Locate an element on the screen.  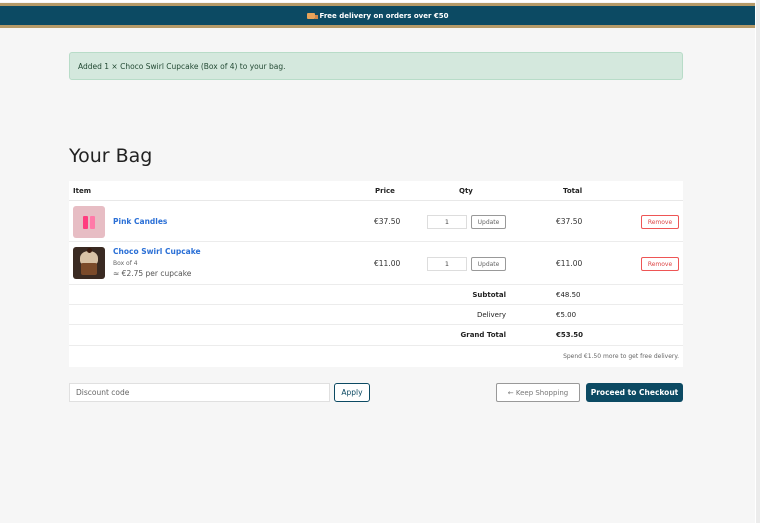
table-header: Item Price Qty Total is located at coordinates (376, 191).